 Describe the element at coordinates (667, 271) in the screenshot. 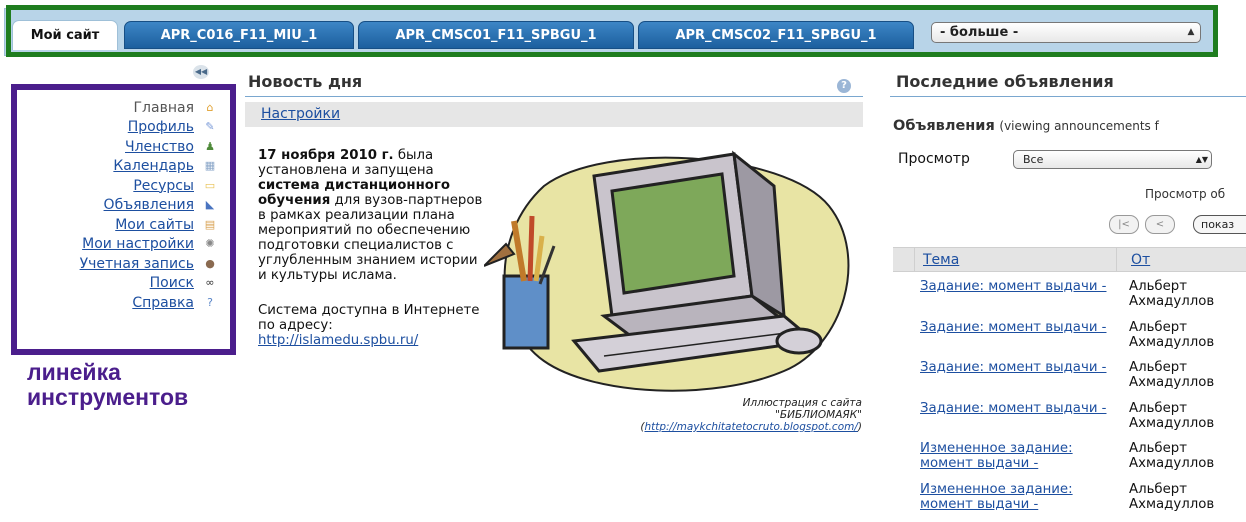

I see `computer-clipart-image` at that location.